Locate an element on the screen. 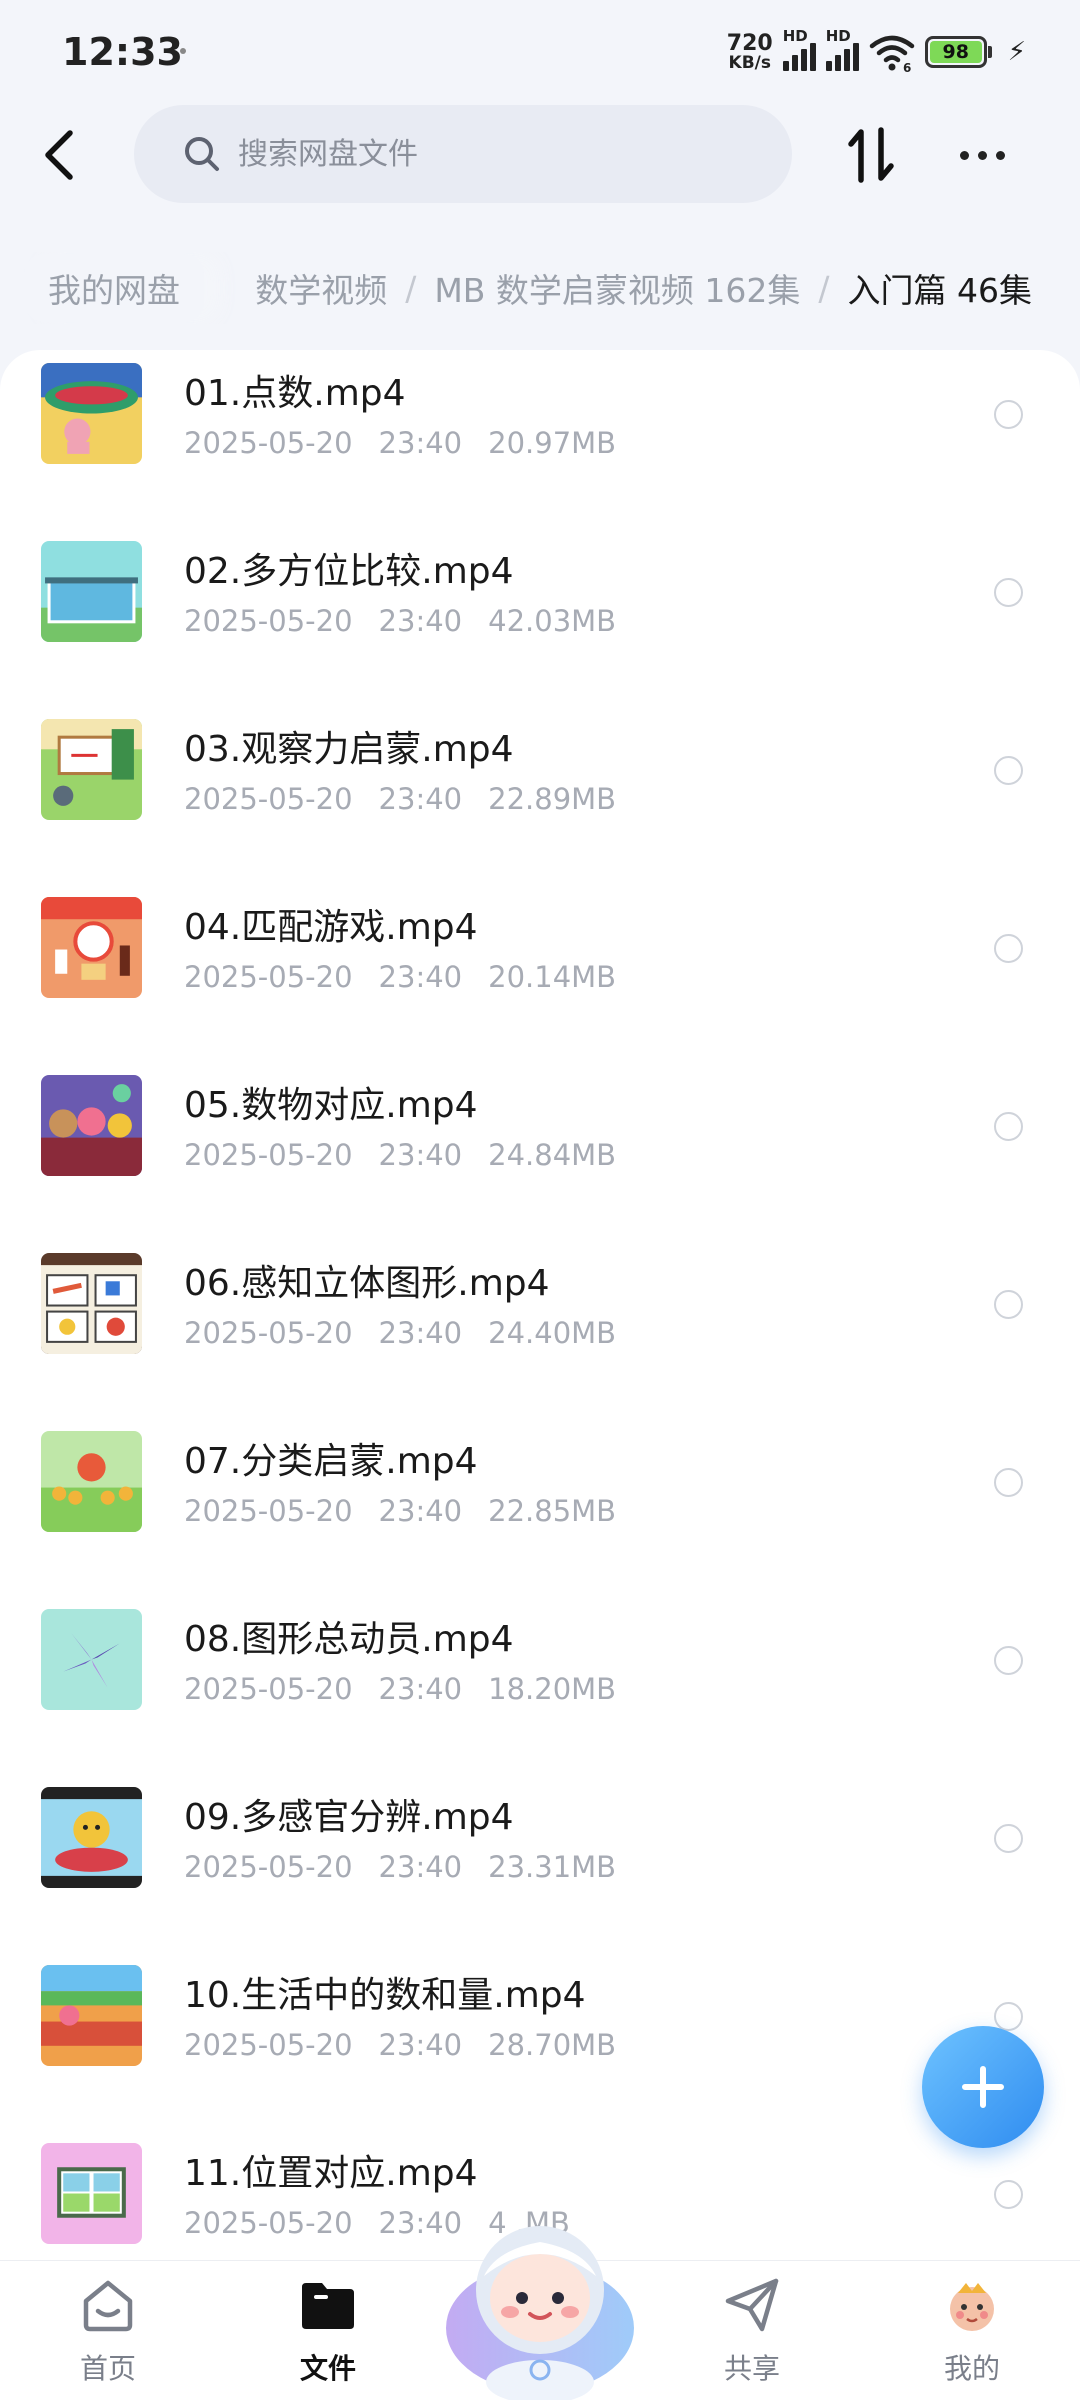 The height and width of the screenshot is (2400, 1080). avatar-icon is located at coordinates (972, 2307).